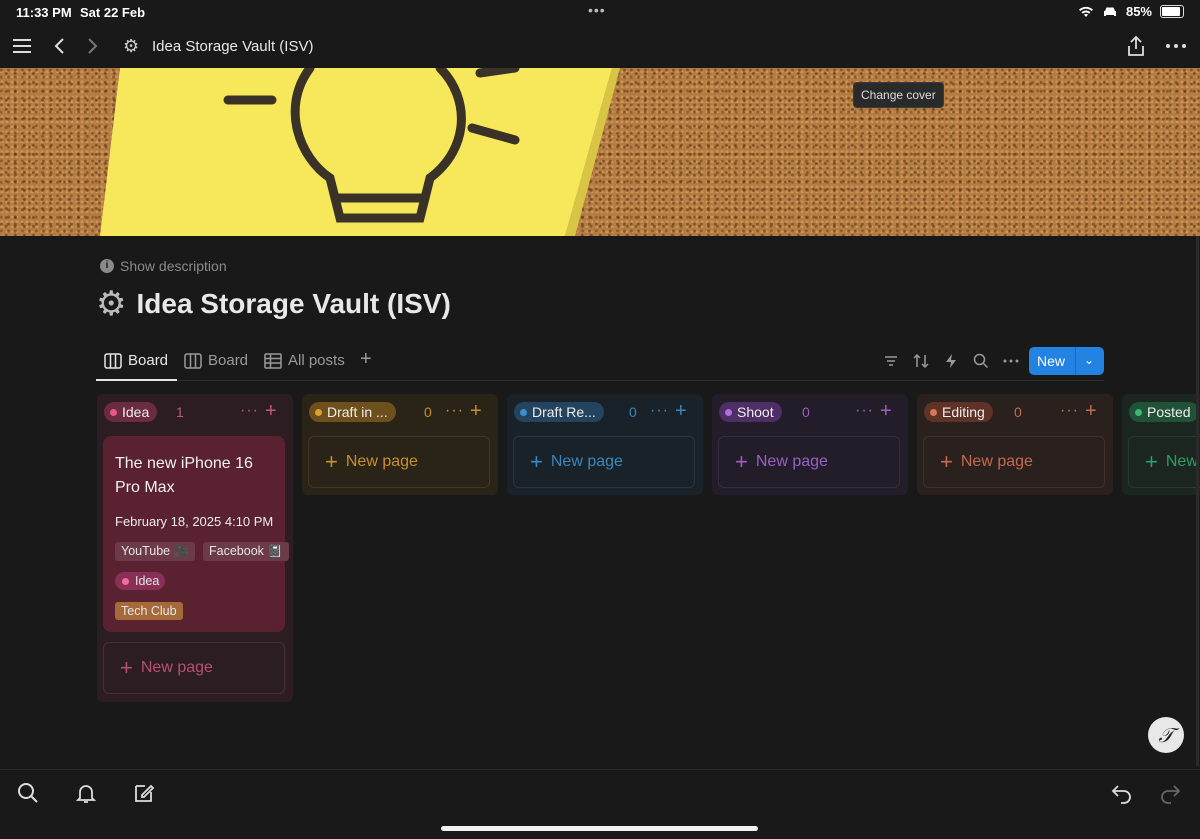  I want to click on column-shoot: Shoot 0 ··· + + New page, so click(810, 444).